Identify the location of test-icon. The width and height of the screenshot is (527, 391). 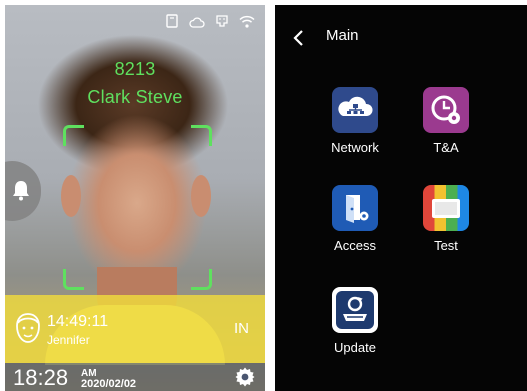
(446, 208).